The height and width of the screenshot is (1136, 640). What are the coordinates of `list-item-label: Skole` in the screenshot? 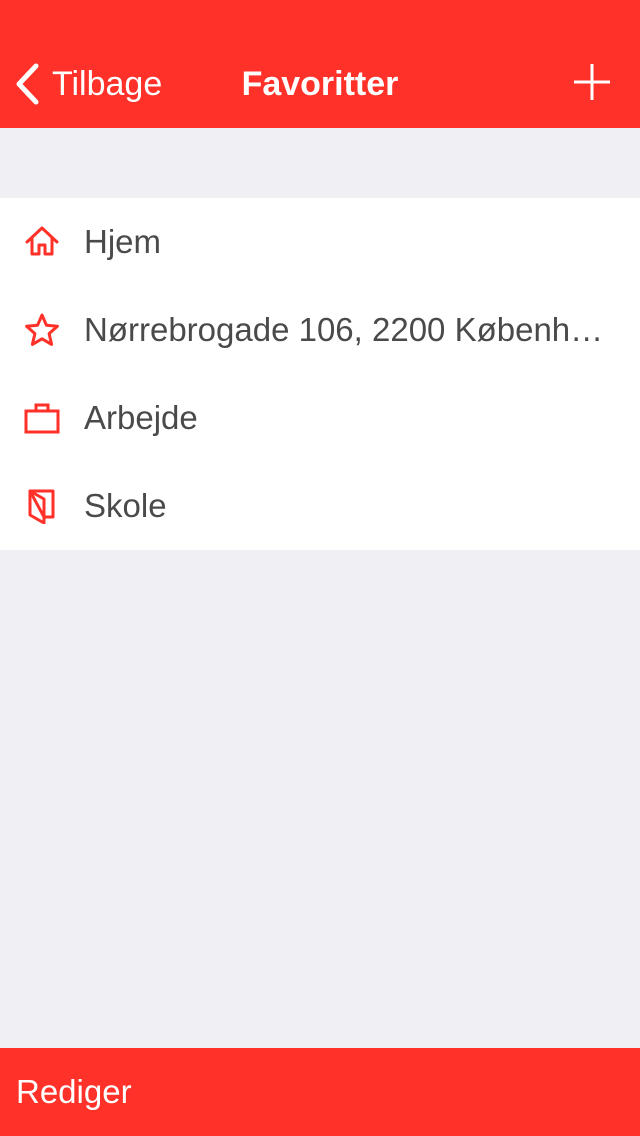 It's located at (125, 505).